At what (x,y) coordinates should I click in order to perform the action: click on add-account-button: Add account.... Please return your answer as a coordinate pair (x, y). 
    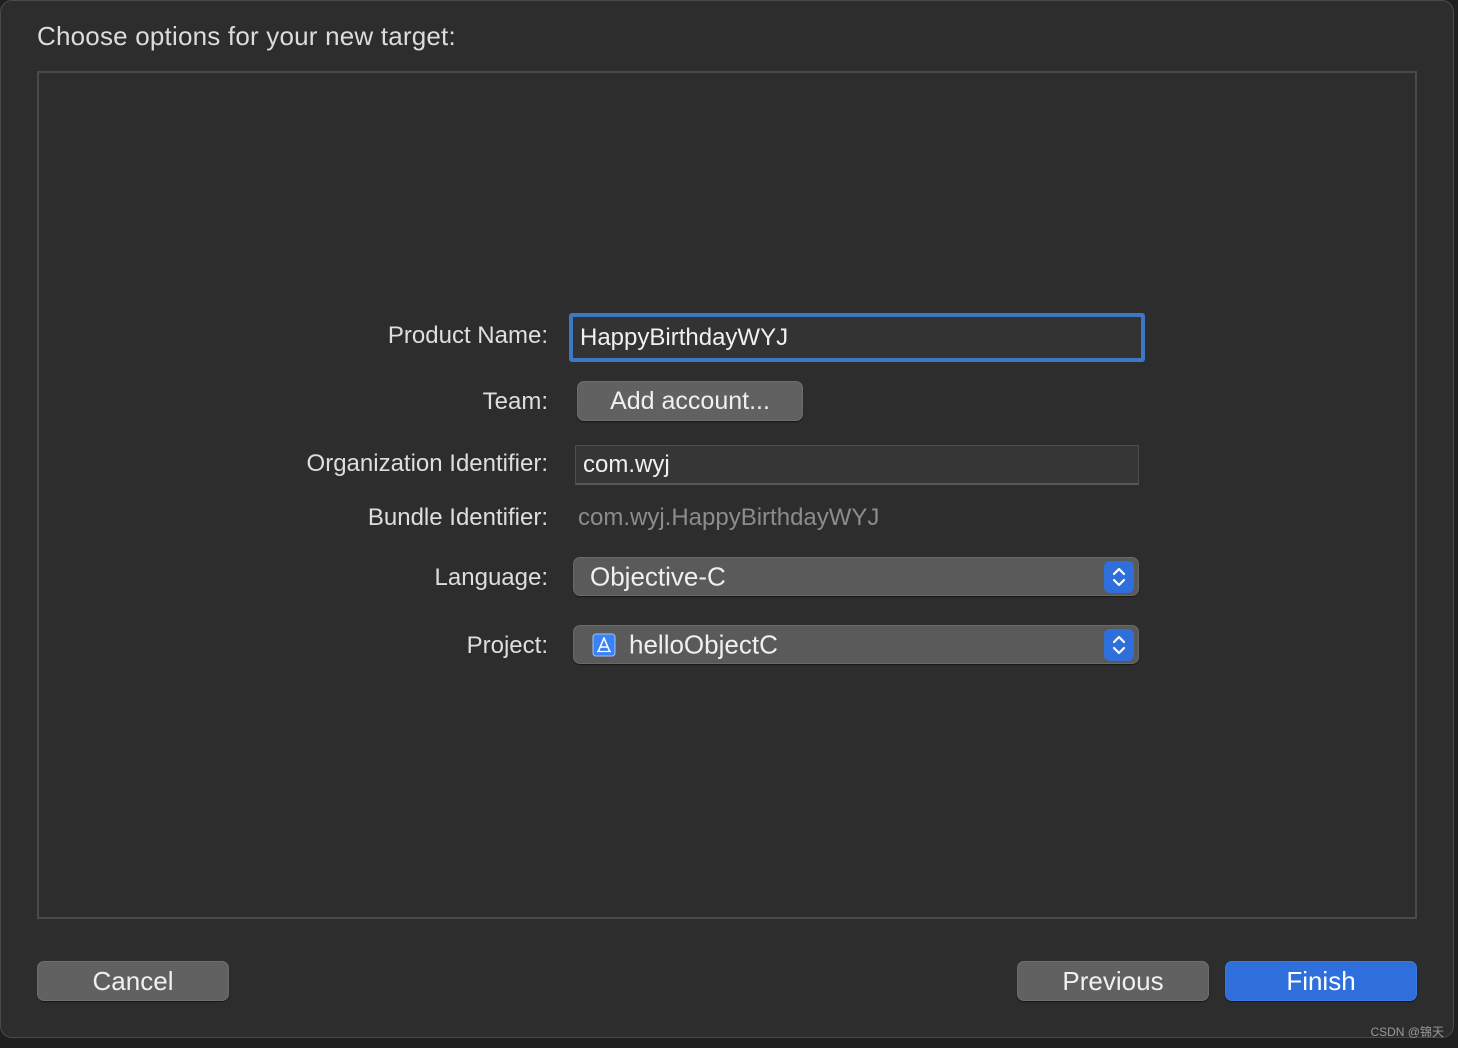
    Looking at the image, I should click on (690, 401).